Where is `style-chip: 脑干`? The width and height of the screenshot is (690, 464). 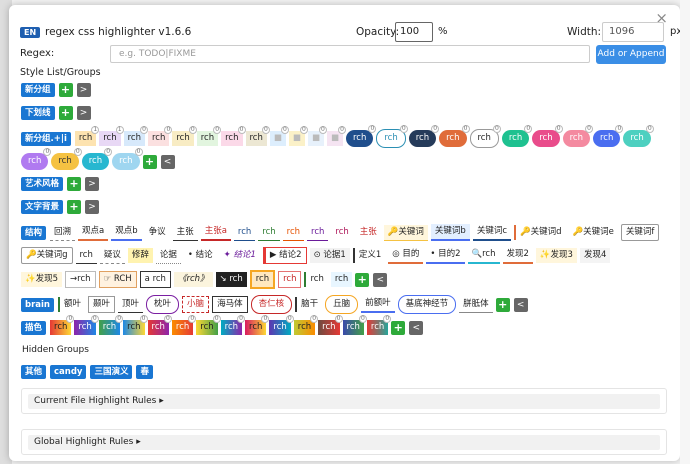 style-chip: 脑干 is located at coordinates (308, 304).